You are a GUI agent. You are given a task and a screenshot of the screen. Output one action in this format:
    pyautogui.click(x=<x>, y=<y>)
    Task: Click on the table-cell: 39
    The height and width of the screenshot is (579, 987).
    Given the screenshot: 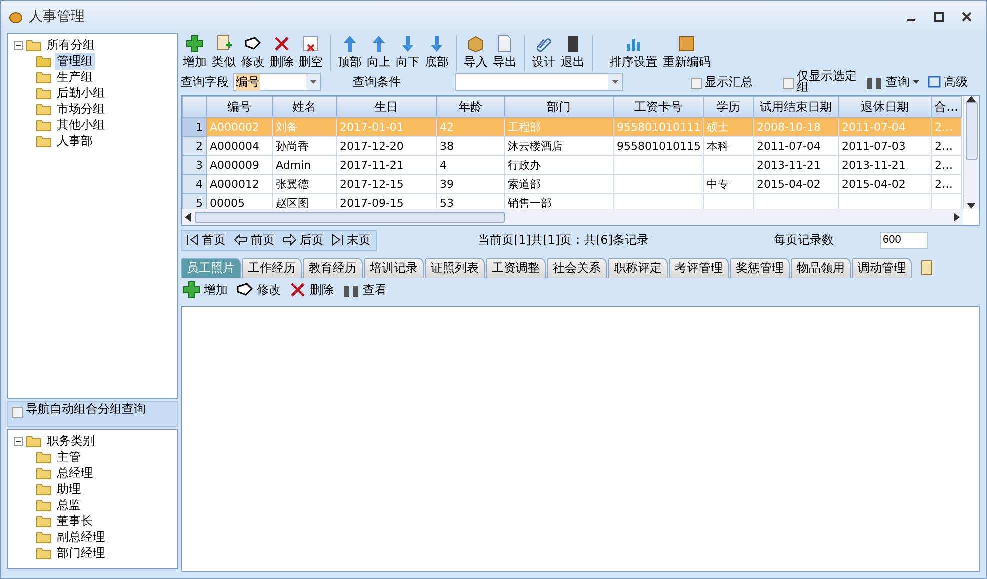 What is the action you would take?
    pyautogui.click(x=470, y=184)
    